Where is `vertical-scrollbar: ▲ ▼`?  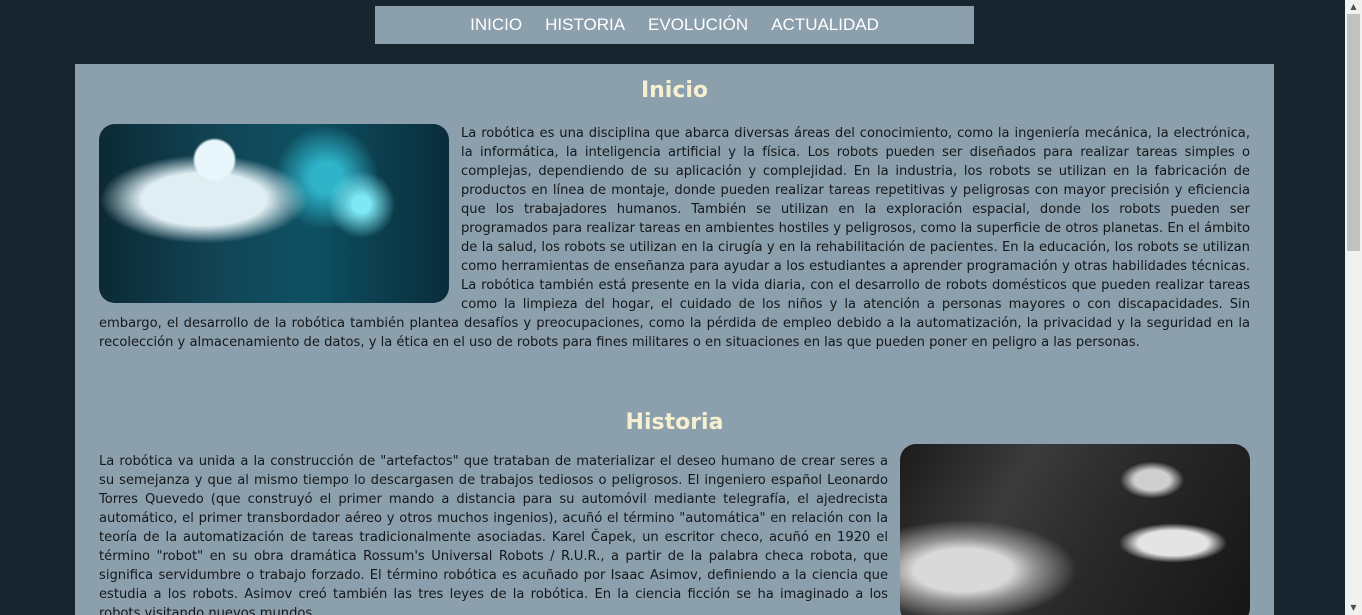 vertical-scrollbar: ▲ ▼ is located at coordinates (1353, 307).